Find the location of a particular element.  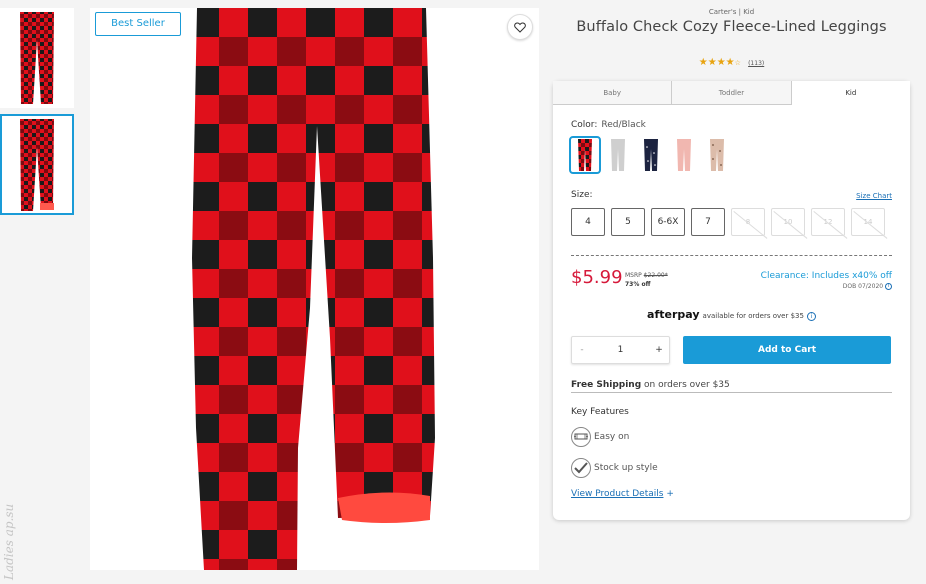

waistband-icon is located at coordinates (581, 437).